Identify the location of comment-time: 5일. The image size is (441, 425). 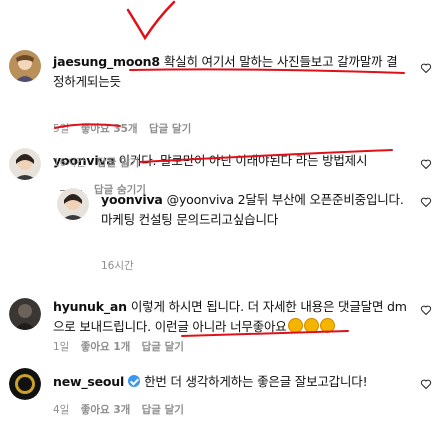
(61, 129).